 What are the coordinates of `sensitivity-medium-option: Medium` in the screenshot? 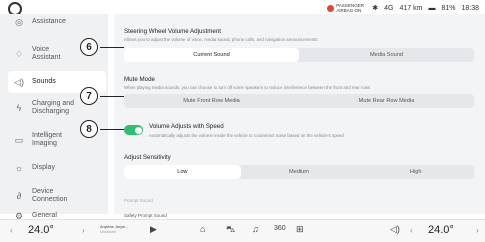 It's located at (299, 172).